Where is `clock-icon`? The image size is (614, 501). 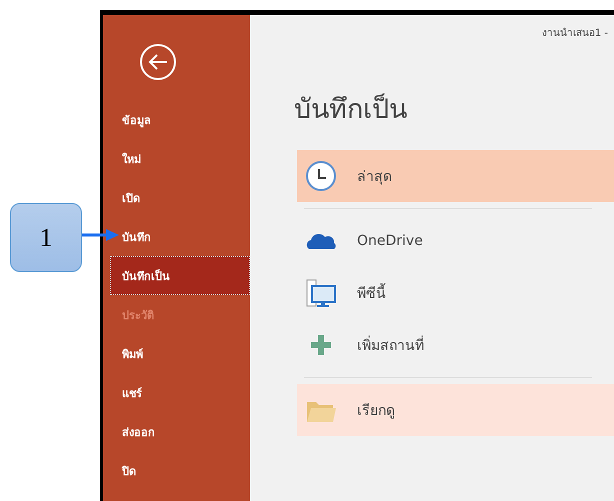
clock-icon is located at coordinates (321, 176).